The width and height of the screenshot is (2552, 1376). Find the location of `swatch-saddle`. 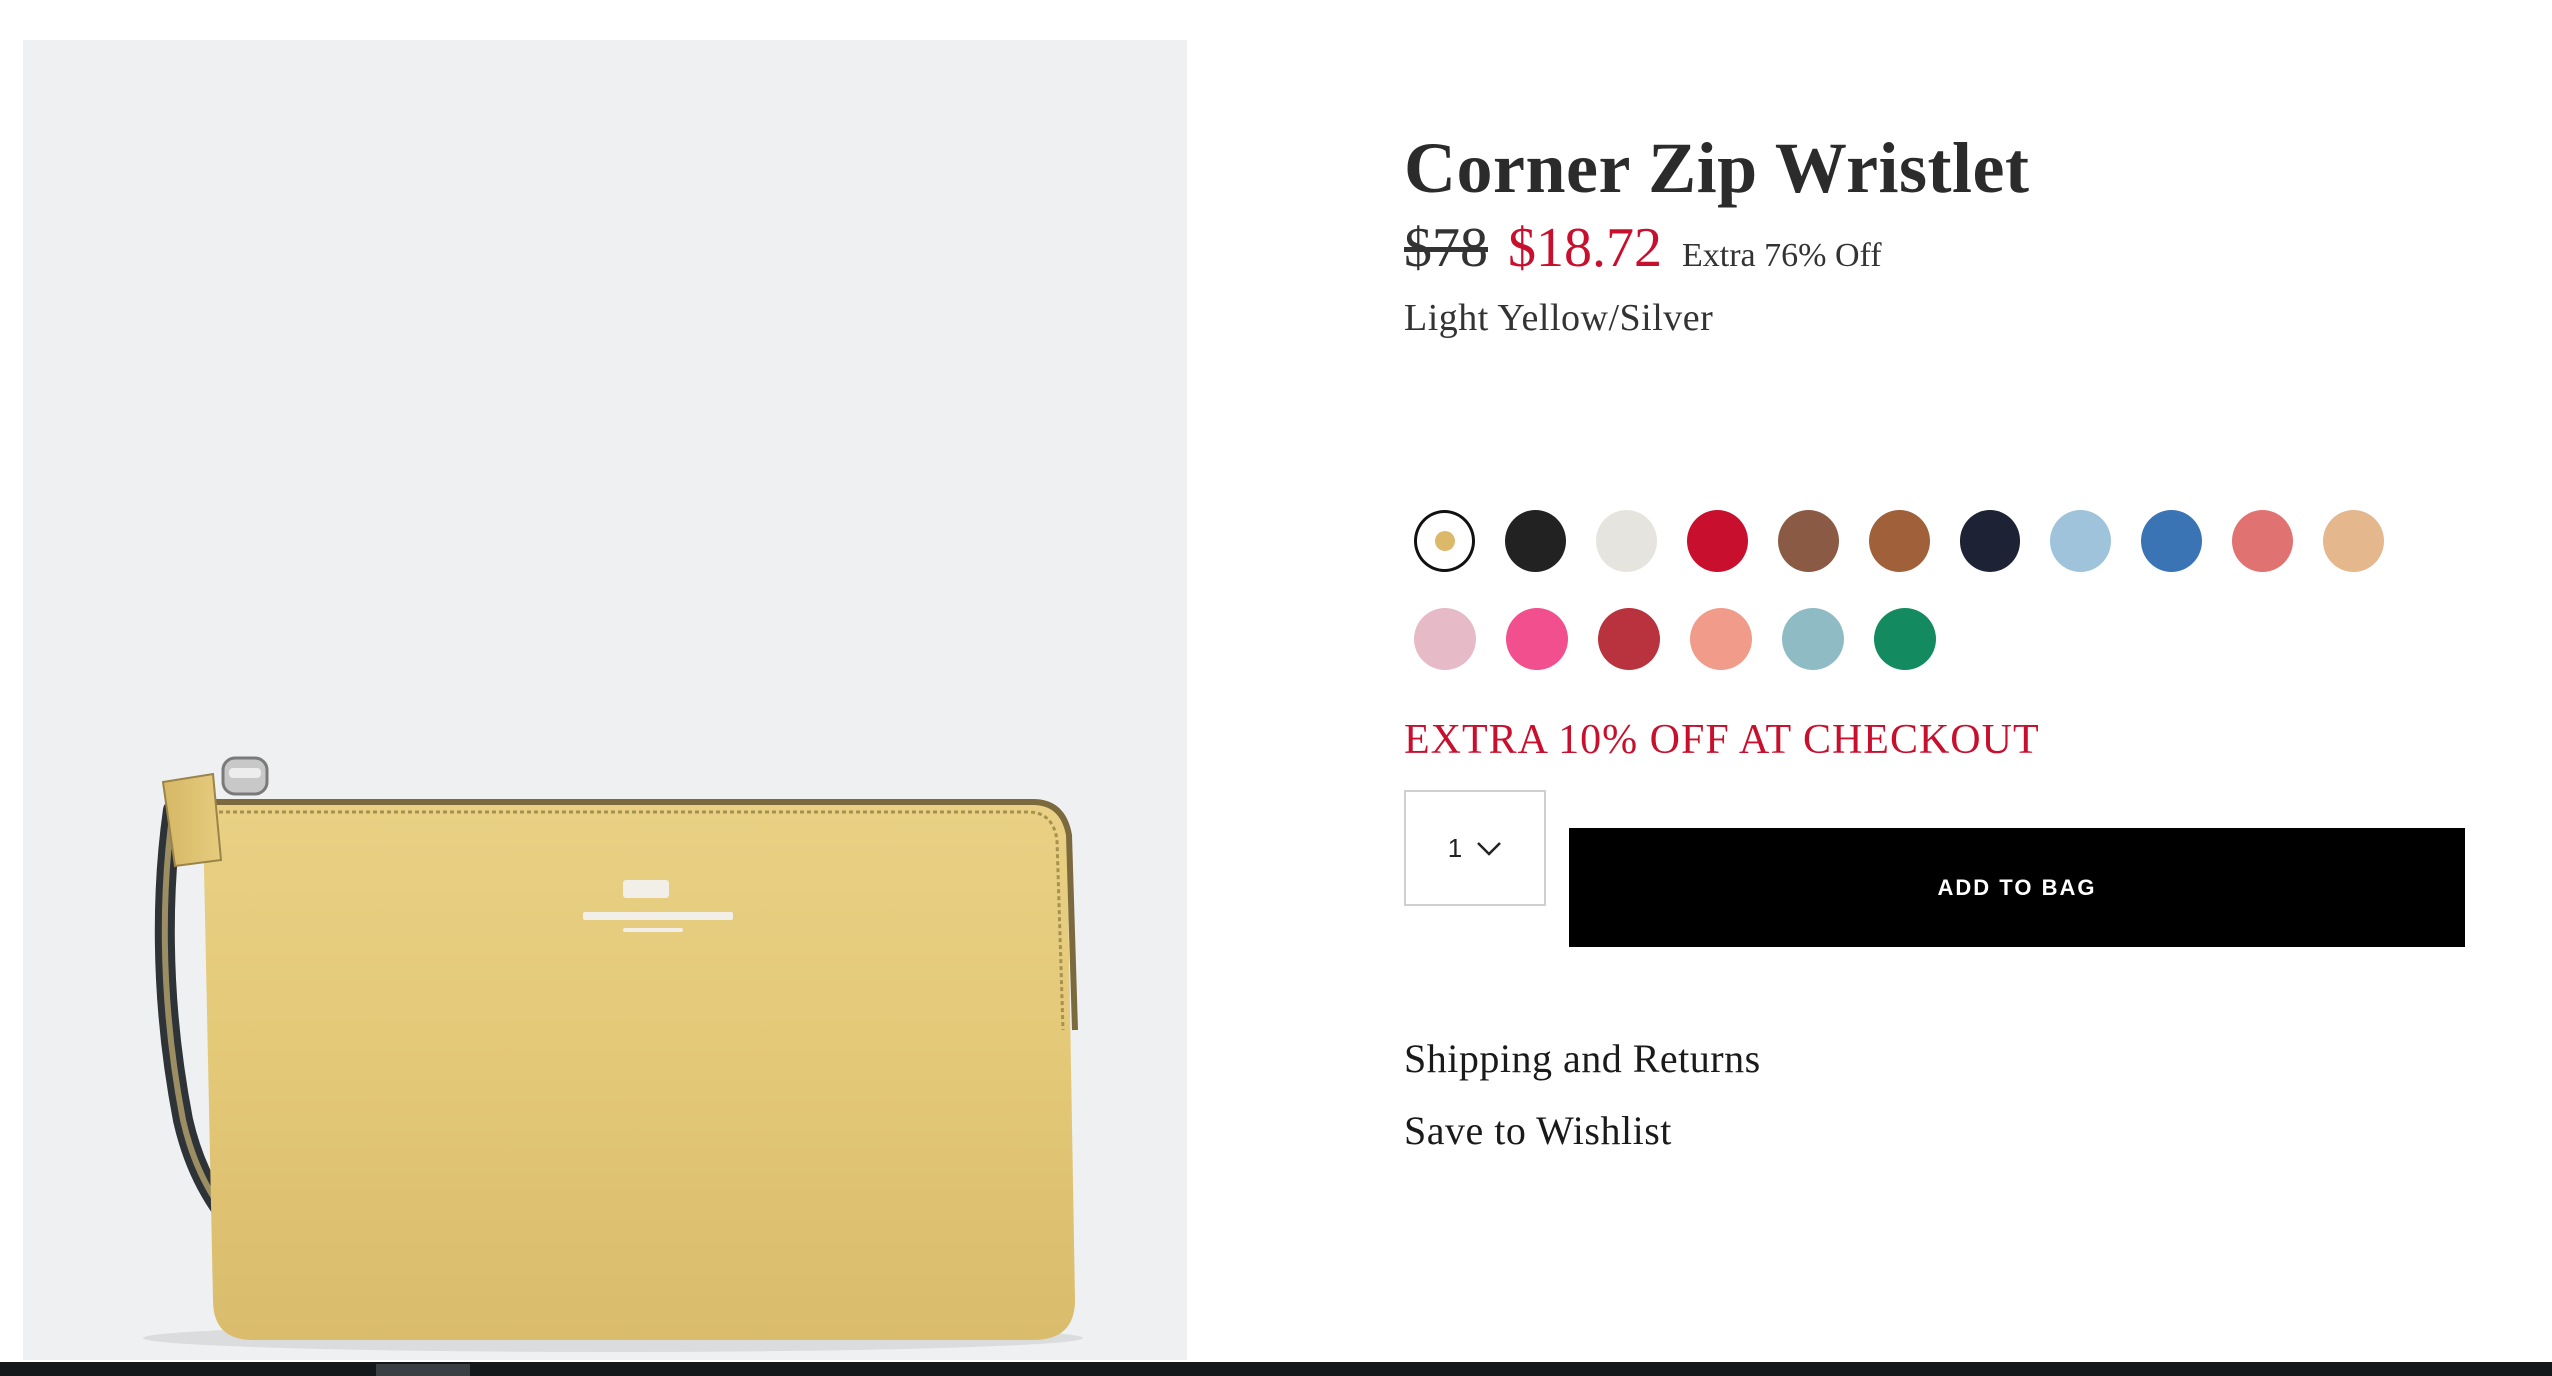

swatch-saddle is located at coordinates (1899, 541).